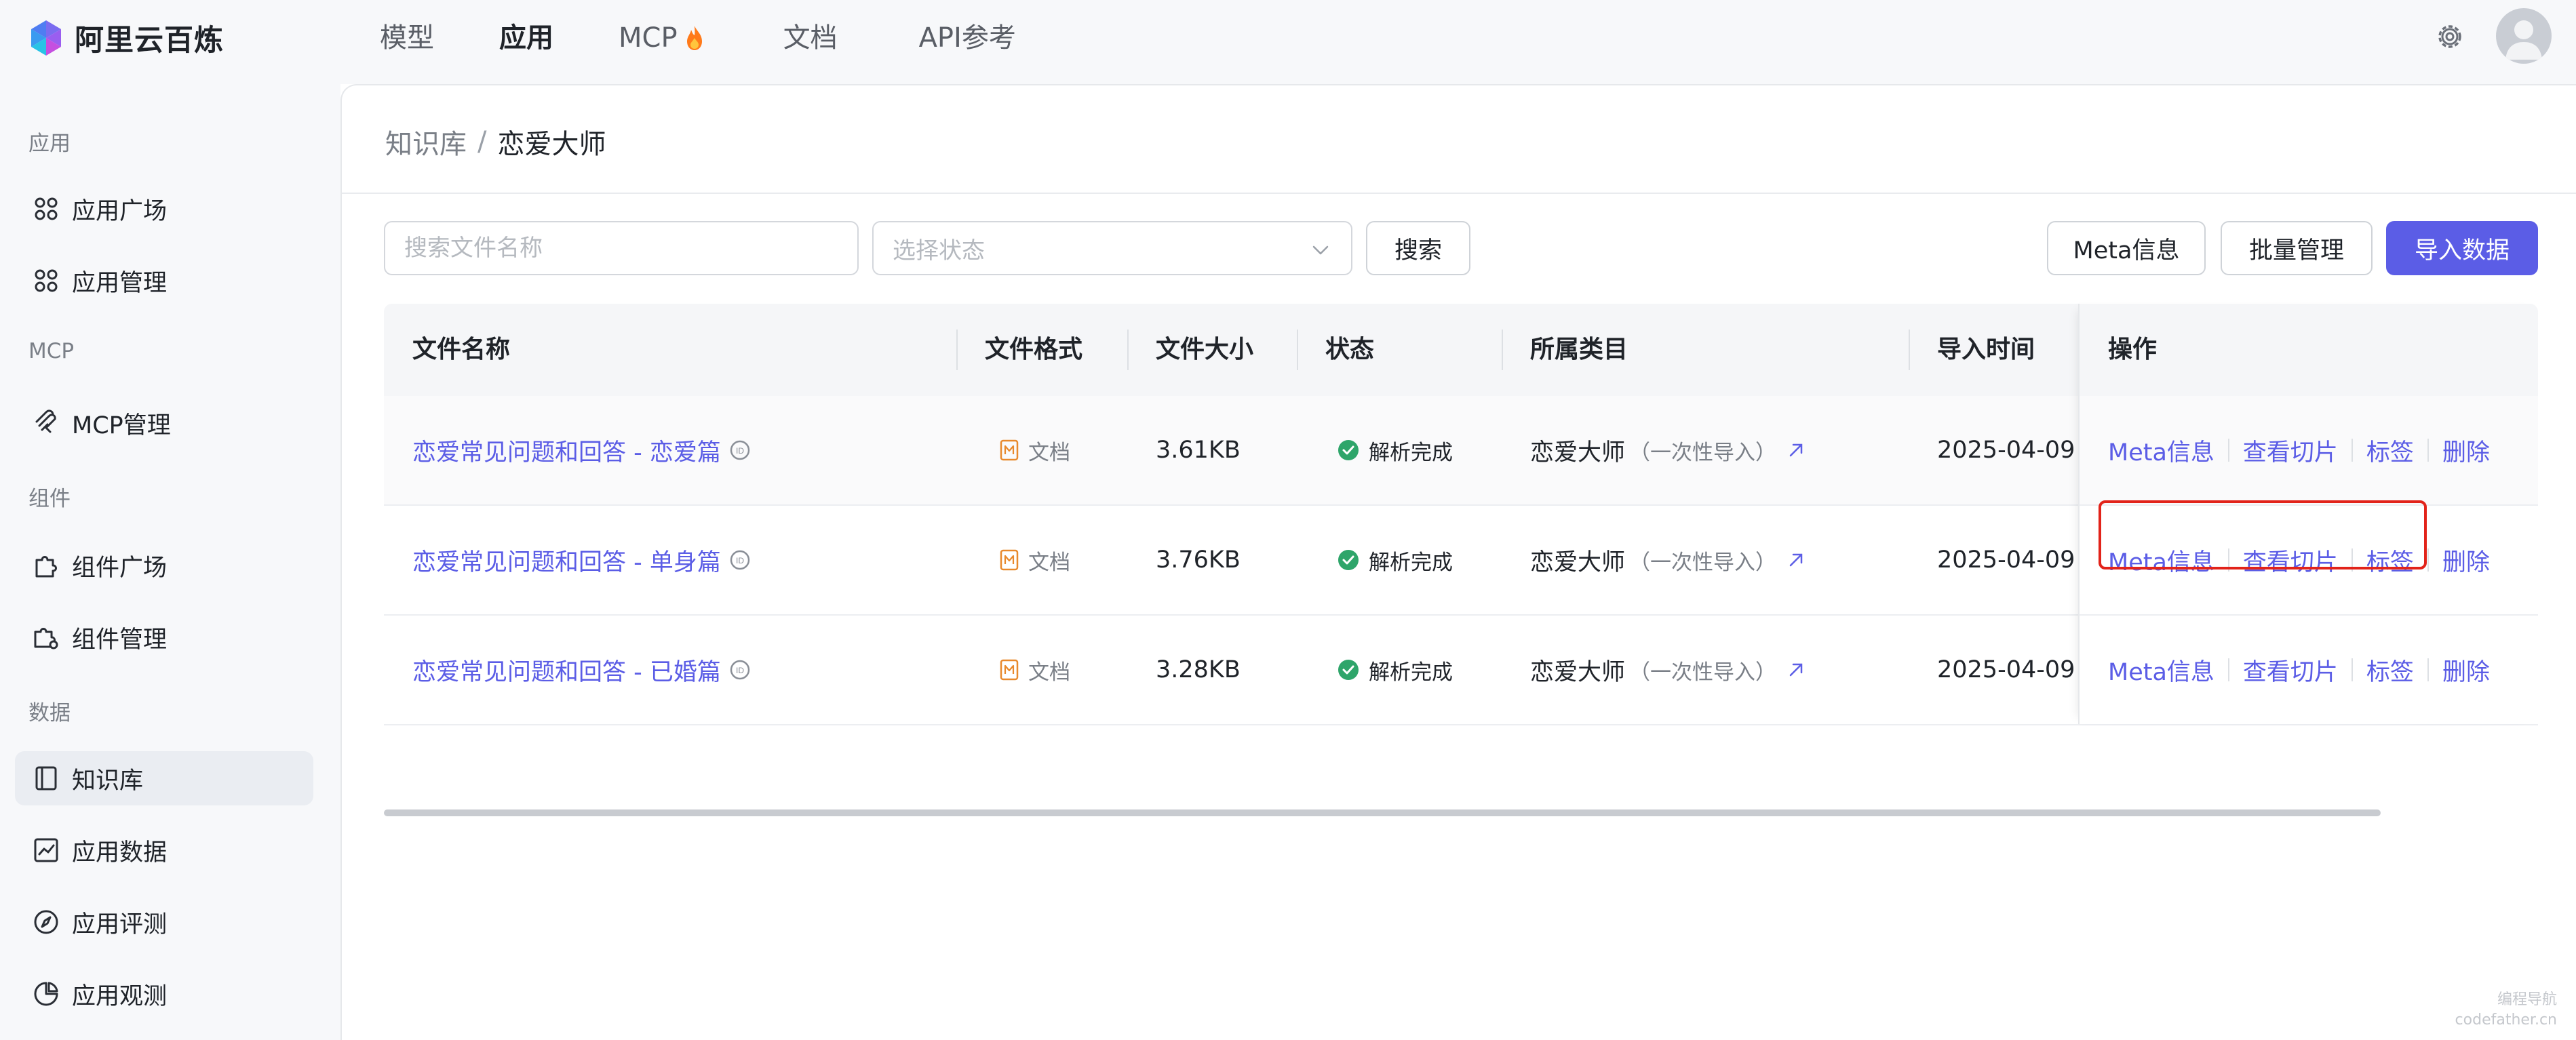 This screenshot has width=2576, height=1040. Describe the element at coordinates (120, 640) in the screenshot. I see `sidebar-item-label: 组件管理` at that location.